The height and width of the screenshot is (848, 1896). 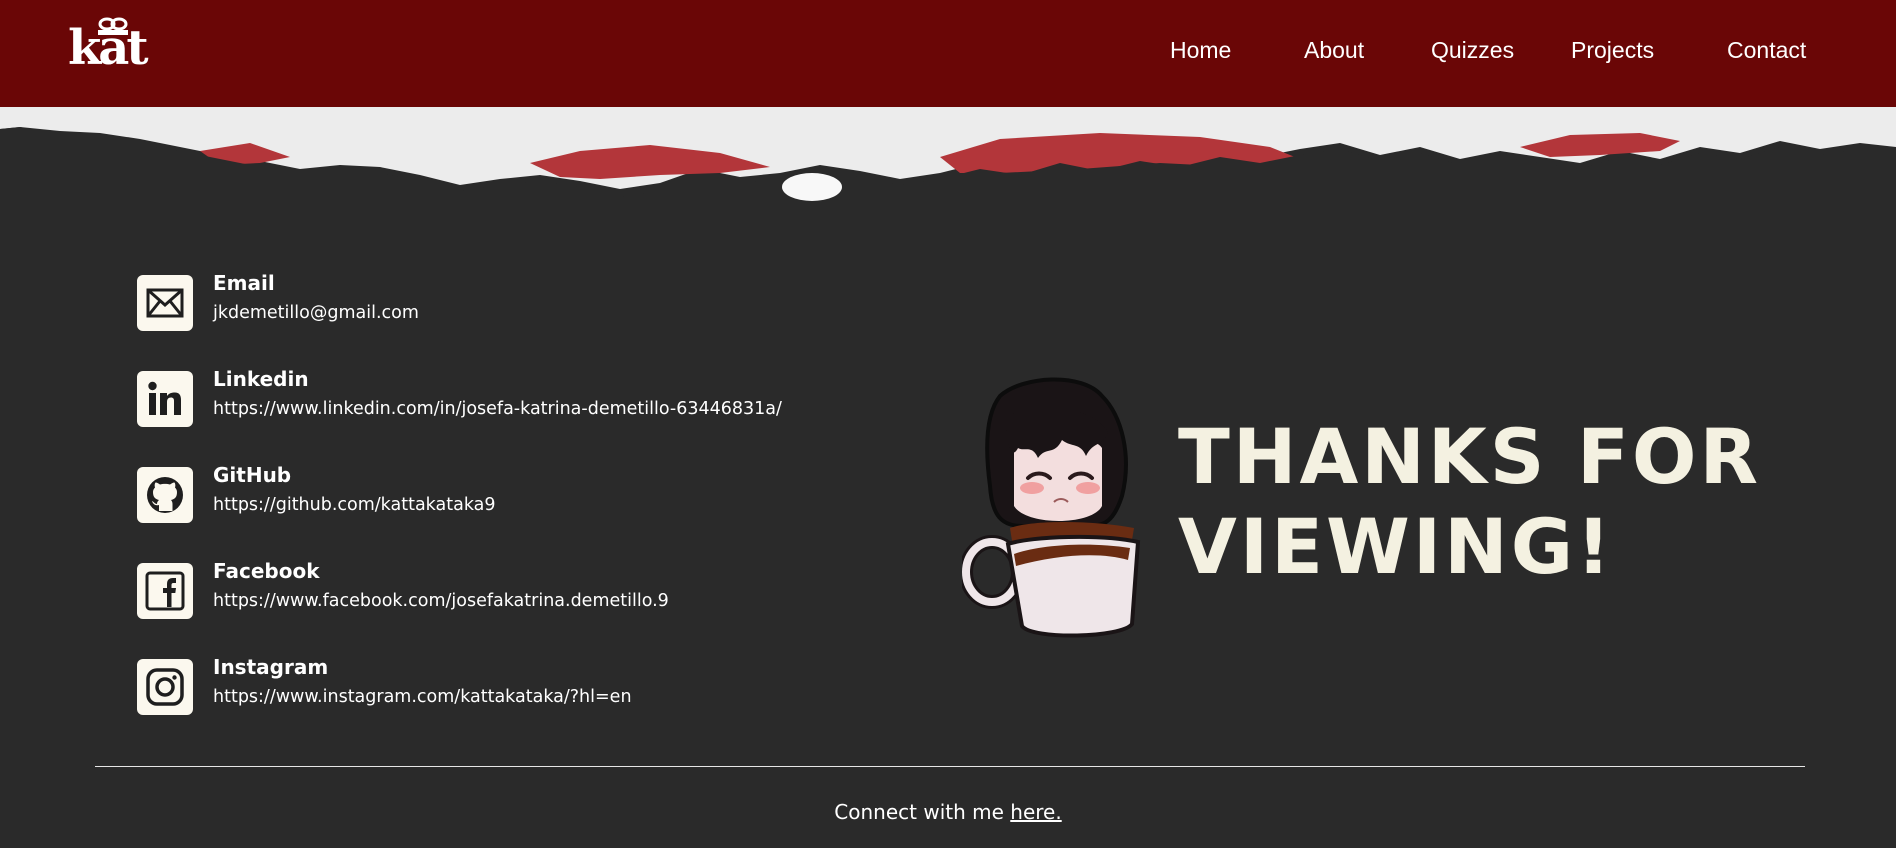 What do you see at coordinates (316, 313) in the screenshot?
I see `contact-value: jkdemetillo@gmail.com` at bounding box center [316, 313].